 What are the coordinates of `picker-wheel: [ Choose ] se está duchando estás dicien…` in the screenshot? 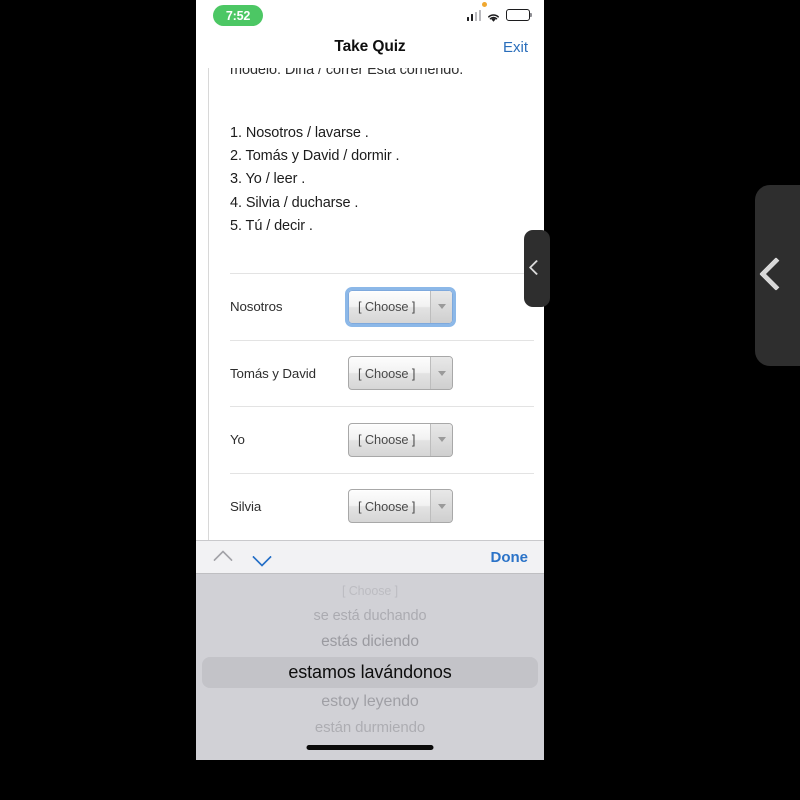 It's located at (370, 667).